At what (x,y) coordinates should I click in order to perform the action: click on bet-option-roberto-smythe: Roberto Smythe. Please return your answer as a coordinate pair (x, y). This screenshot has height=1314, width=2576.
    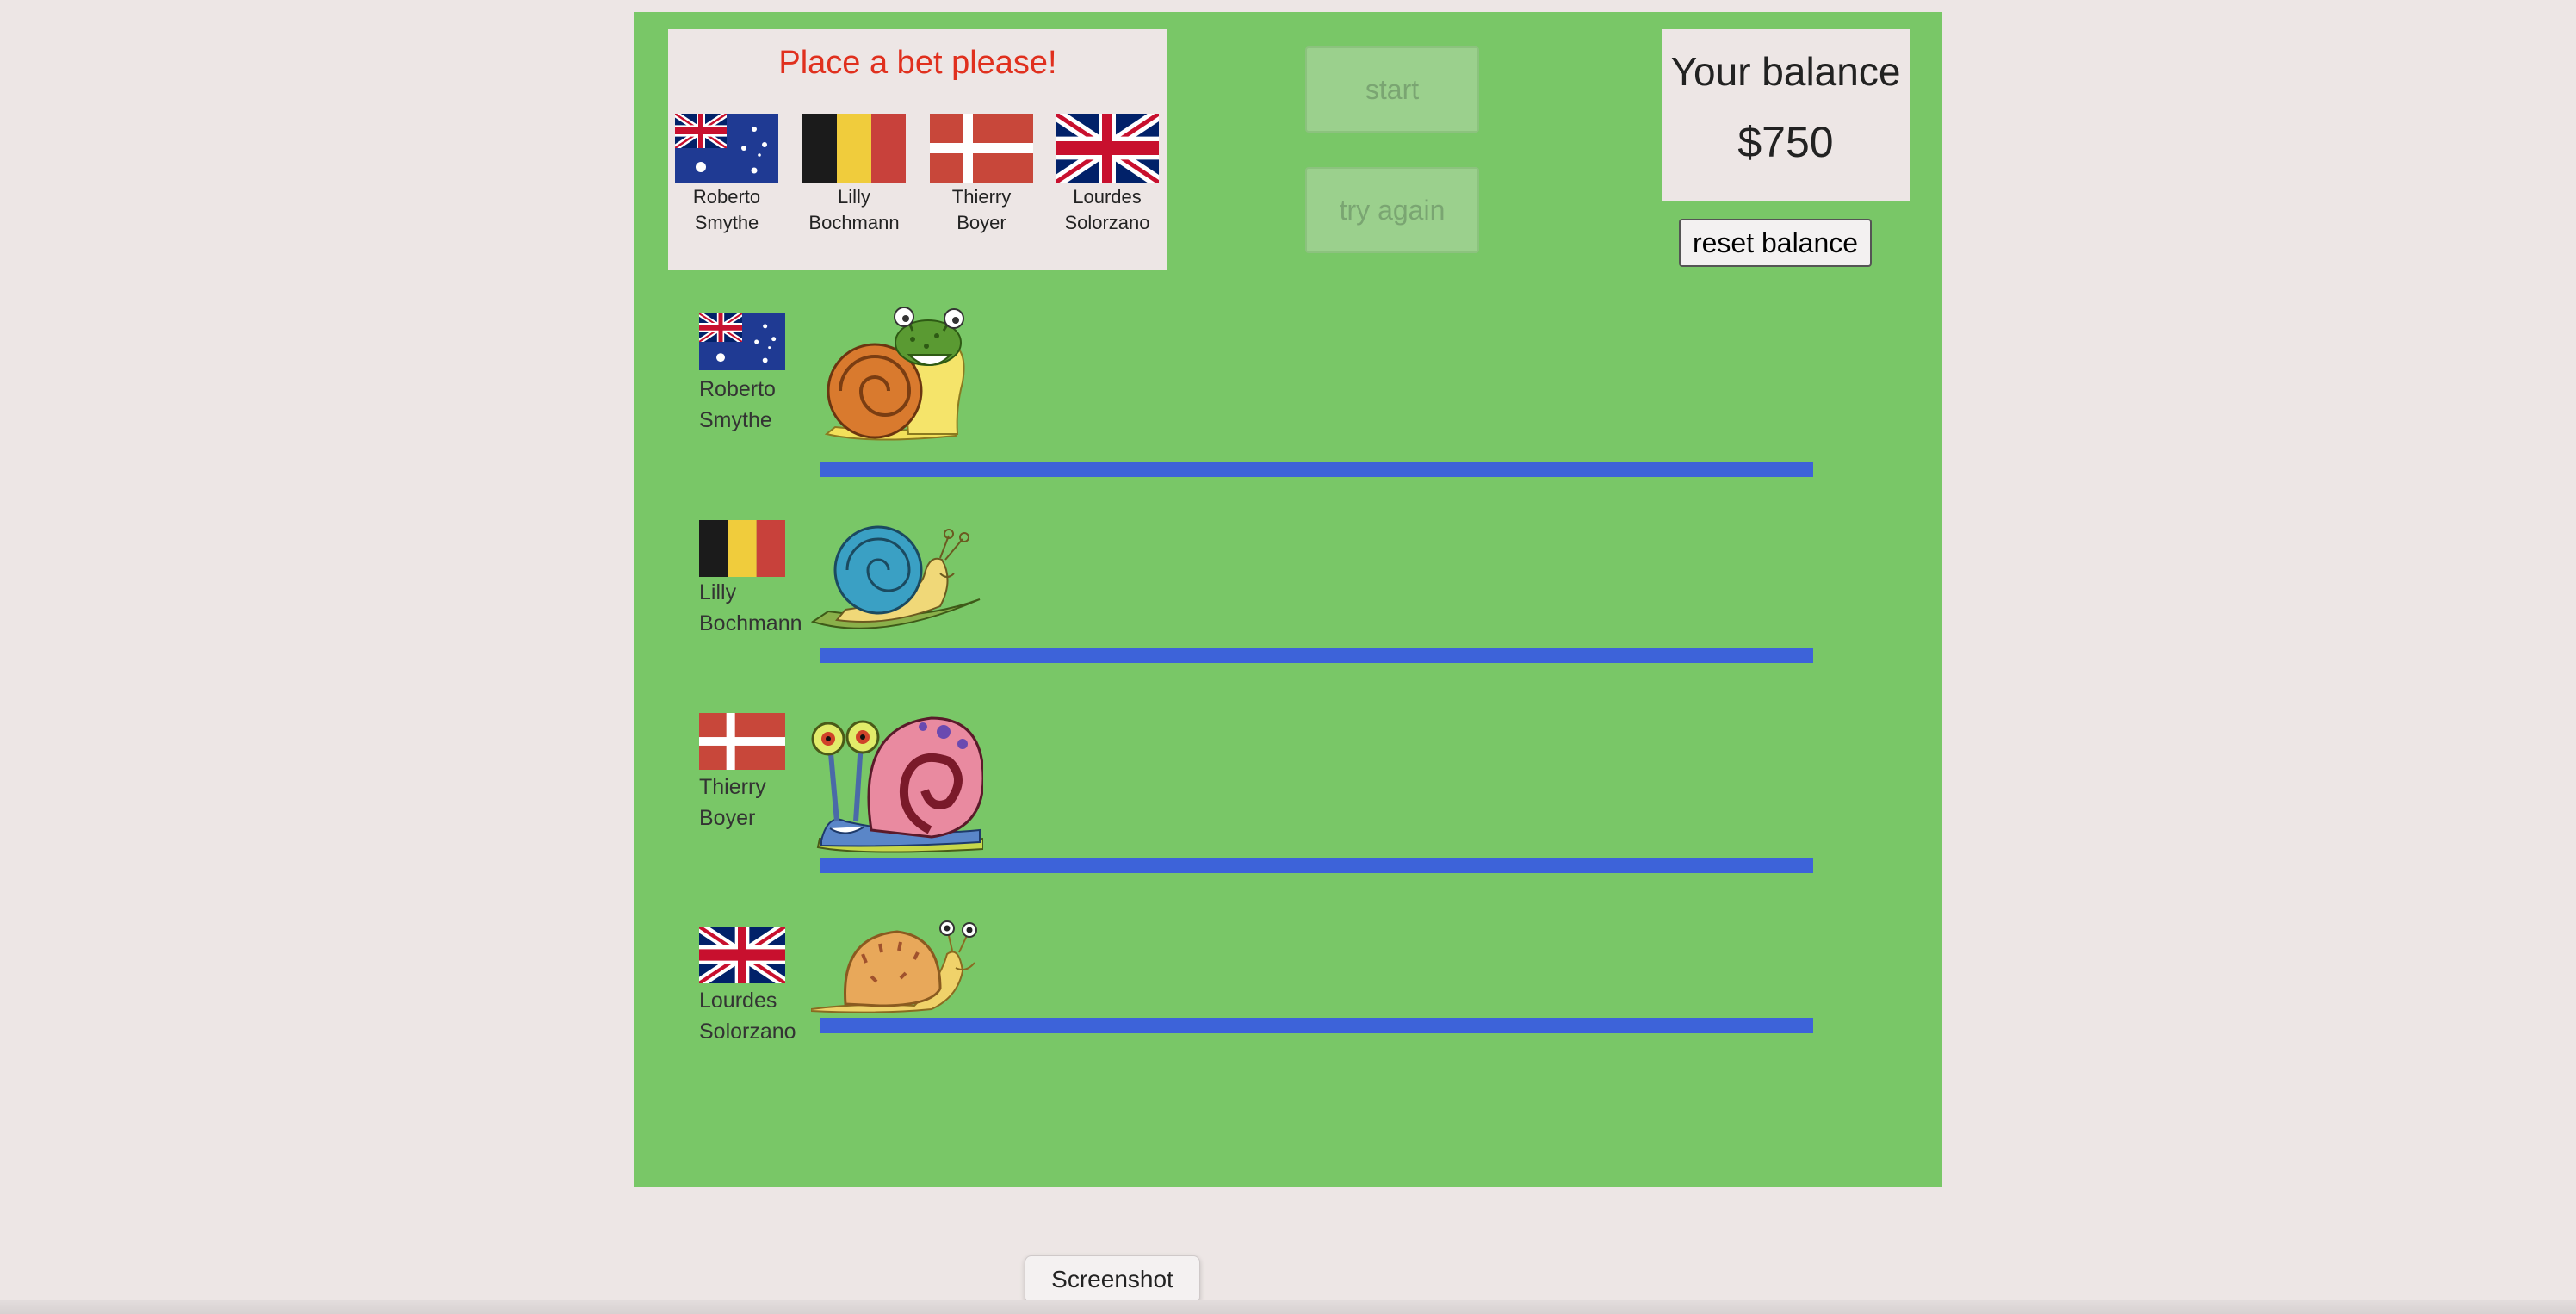
    Looking at the image, I should click on (726, 175).